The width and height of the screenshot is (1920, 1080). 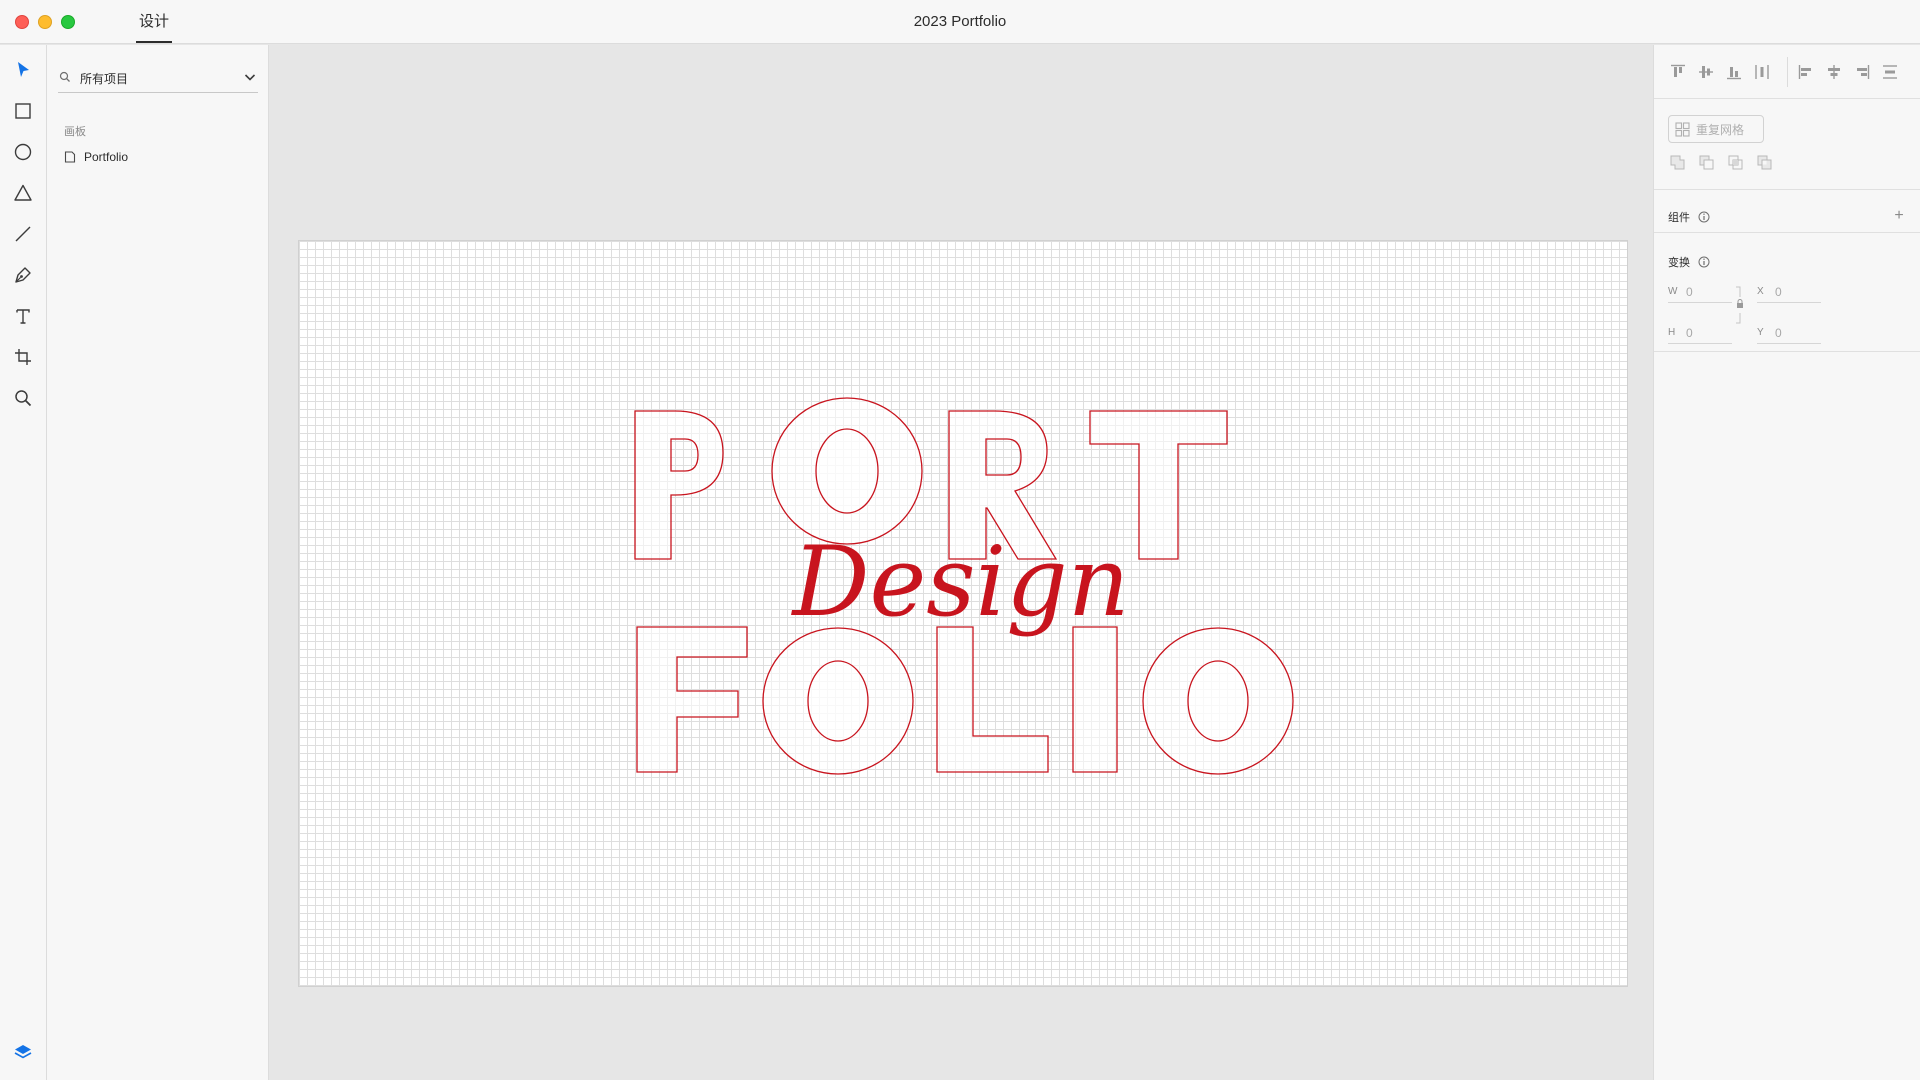 I want to click on align-toolbar, so click(x=1787, y=72).